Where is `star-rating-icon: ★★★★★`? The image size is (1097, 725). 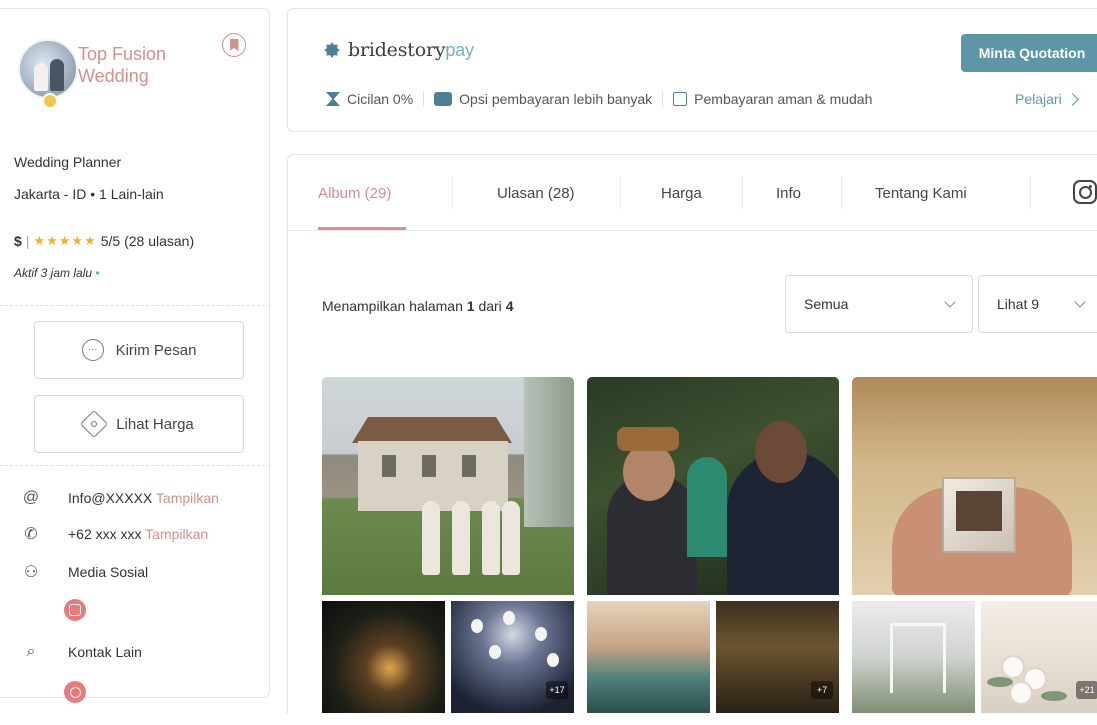
star-rating-icon: ★★★★★ is located at coordinates (65, 240).